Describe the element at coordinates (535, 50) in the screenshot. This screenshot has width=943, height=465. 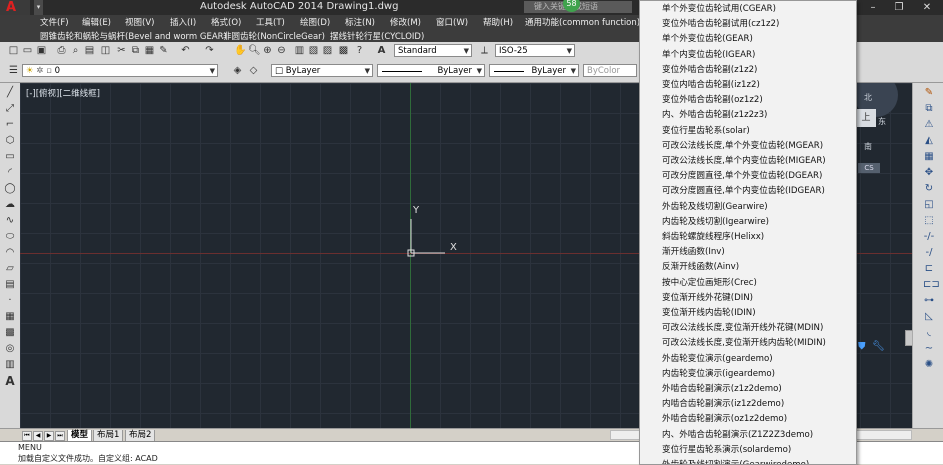
I see `dim-style-select: ISO-25 ▼` at that location.